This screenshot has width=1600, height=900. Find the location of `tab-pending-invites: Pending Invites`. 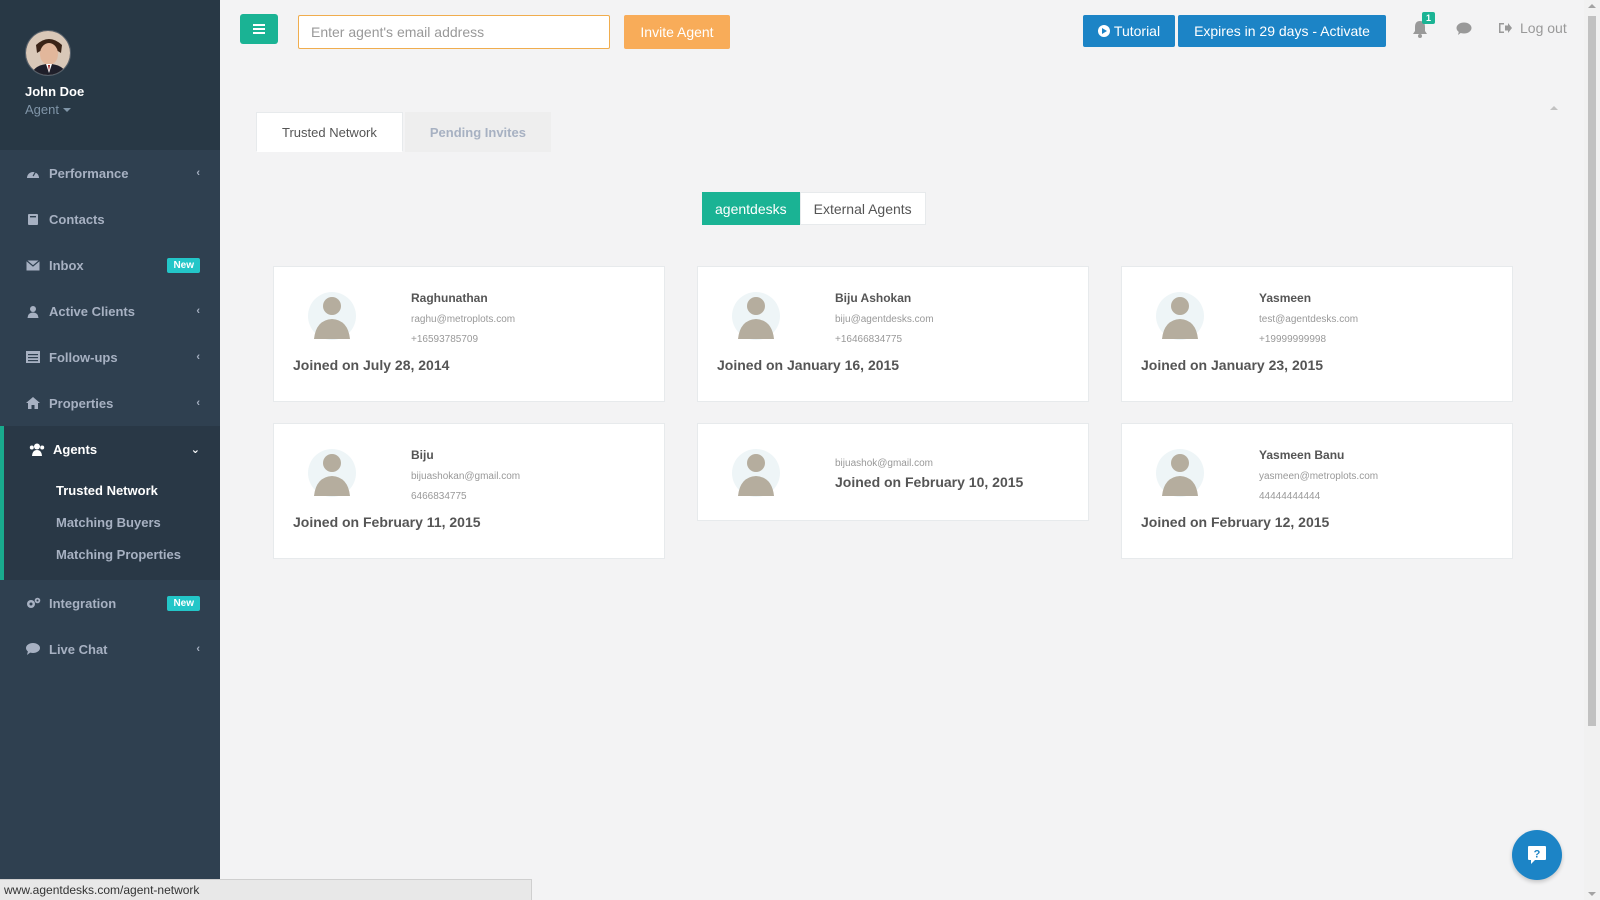

tab-pending-invites: Pending Invites is located at coordinates (477, 132).